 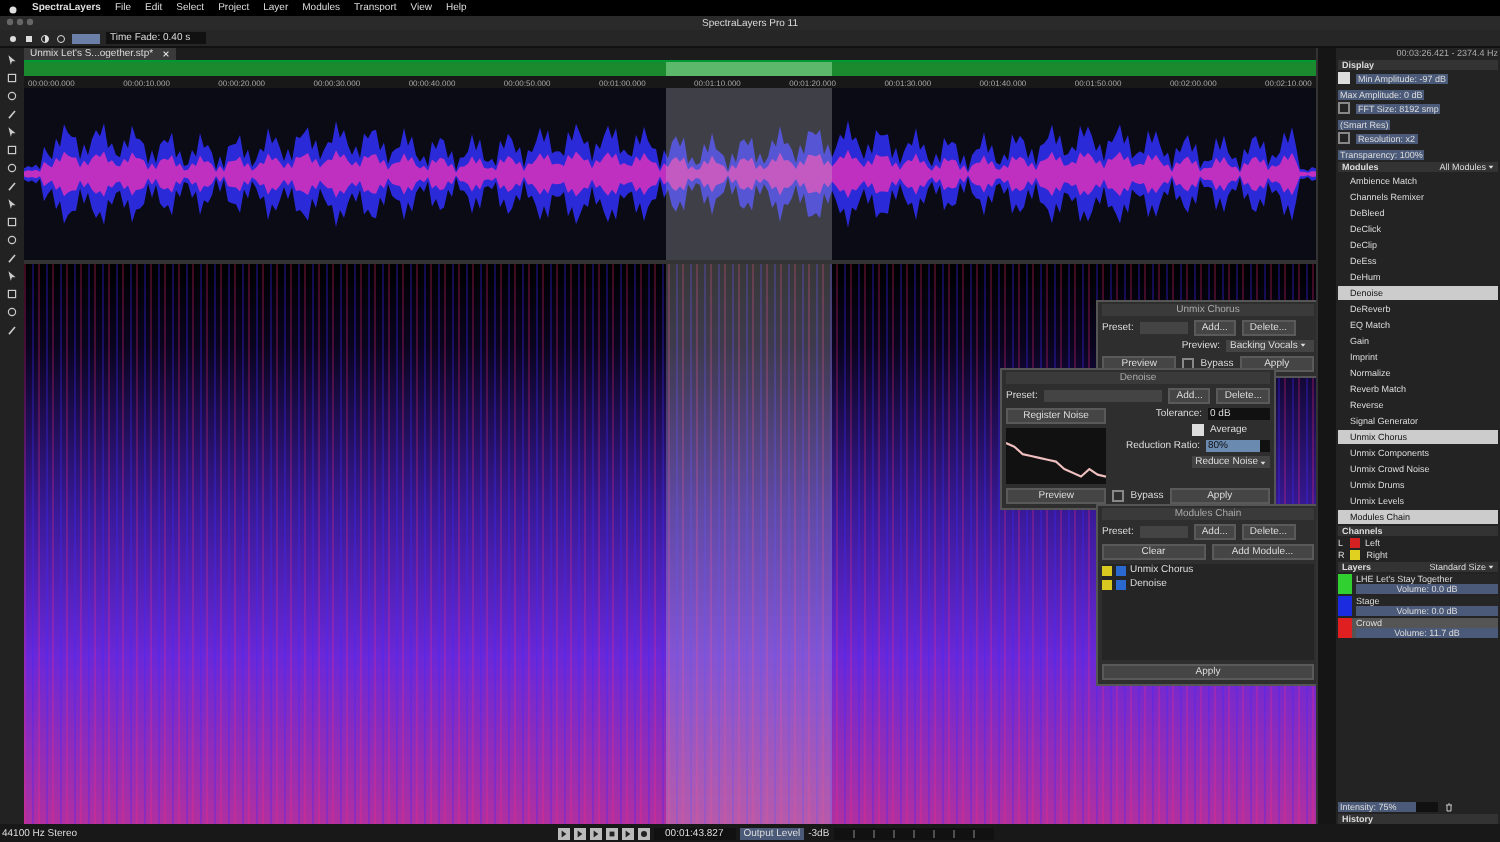 What do you see at coordinates (20, 22) in the screenshot?
I see `minimize-icon` at bounding box center [20, 22].